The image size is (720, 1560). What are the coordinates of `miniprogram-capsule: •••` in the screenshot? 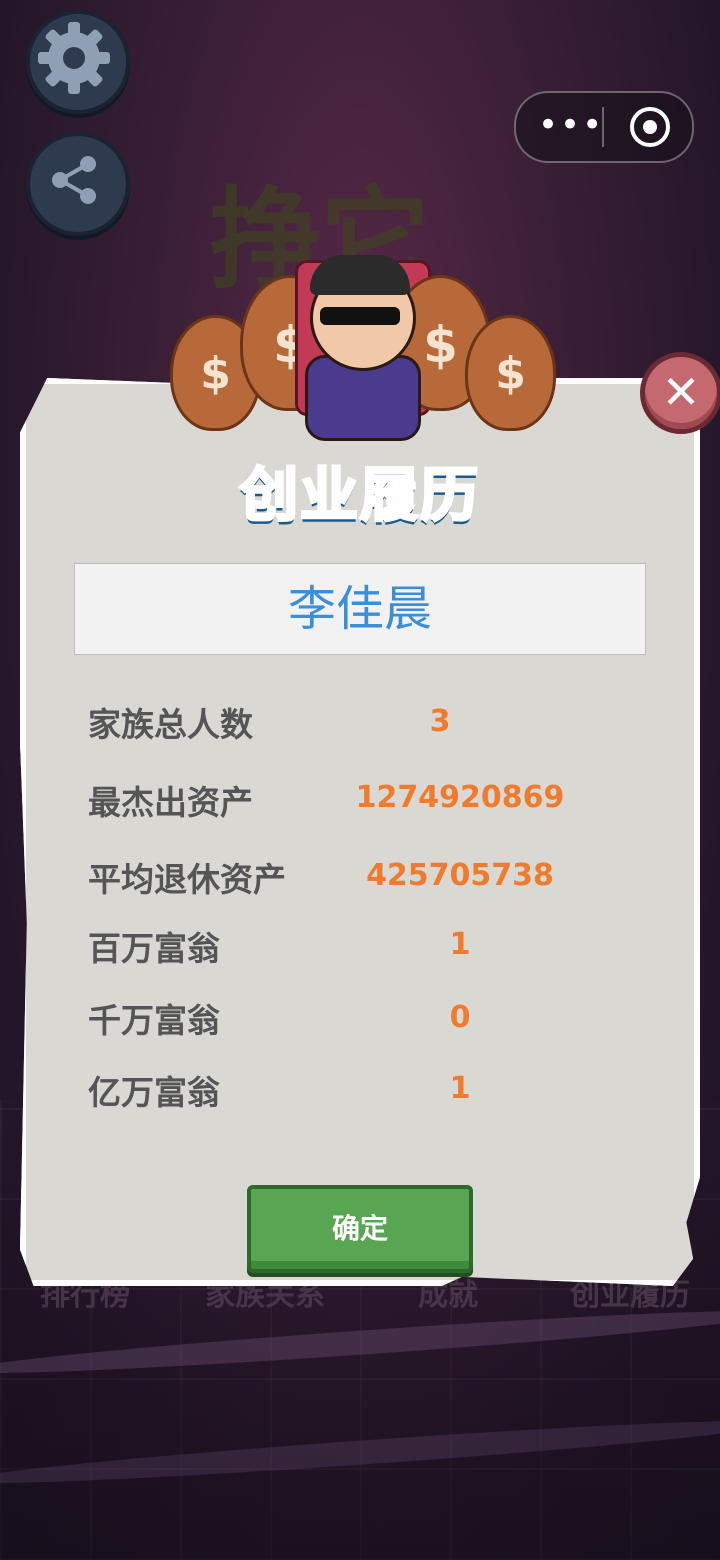 It's located at (604, 127).